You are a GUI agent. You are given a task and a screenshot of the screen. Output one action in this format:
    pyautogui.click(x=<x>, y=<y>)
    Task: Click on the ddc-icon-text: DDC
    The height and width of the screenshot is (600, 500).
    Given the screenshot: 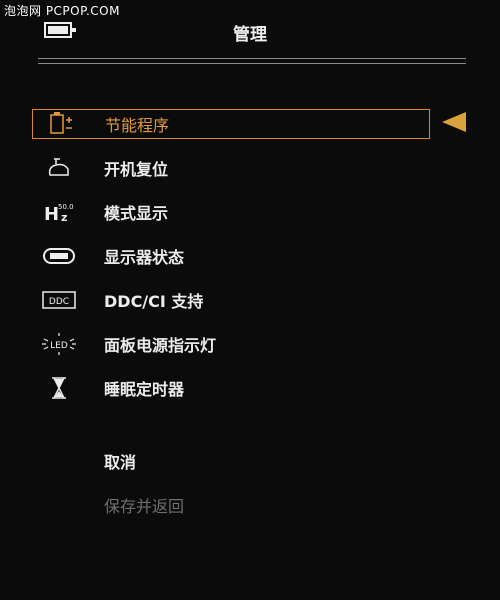 What is the action you would take?
    pyautogui.click(x=59, y=302)
    